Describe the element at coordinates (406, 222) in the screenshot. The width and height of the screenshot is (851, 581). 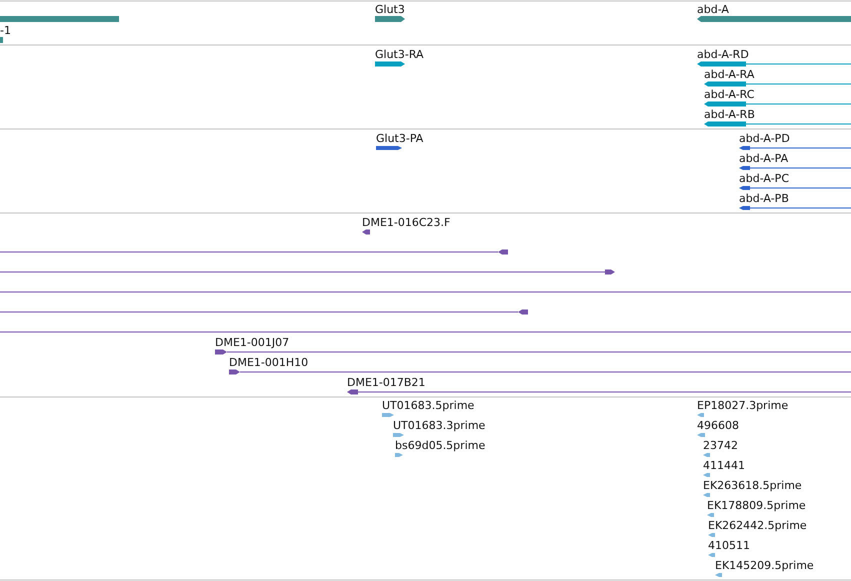
I see `feature-label: DME1-016C23.F` at that location.